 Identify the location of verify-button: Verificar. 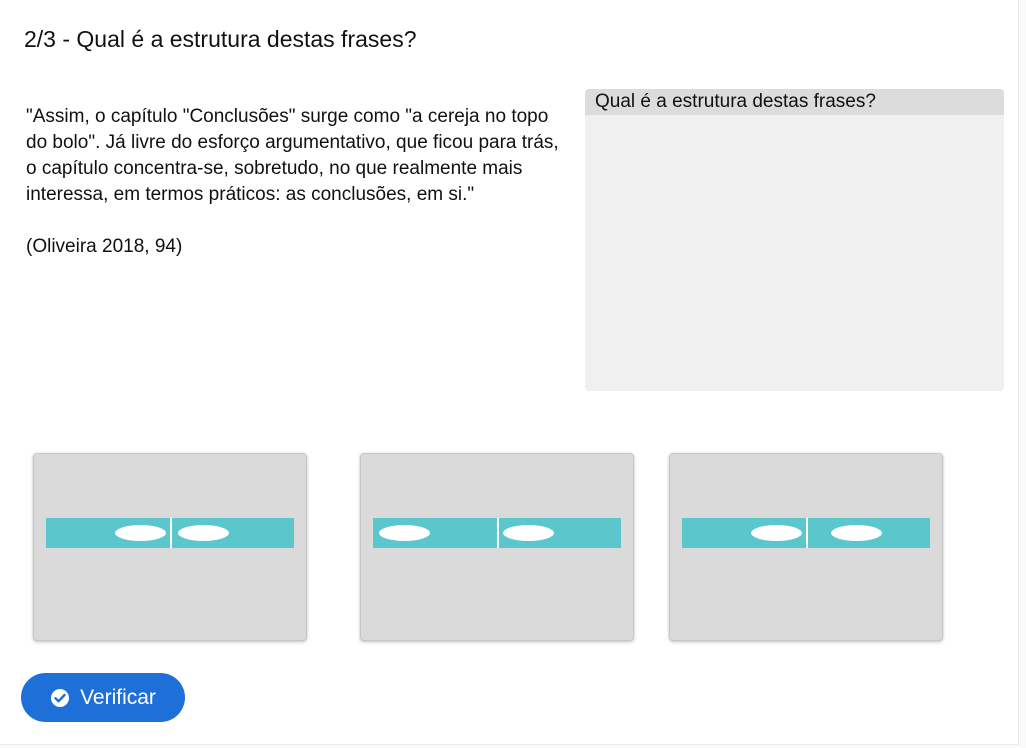
(103, 697).